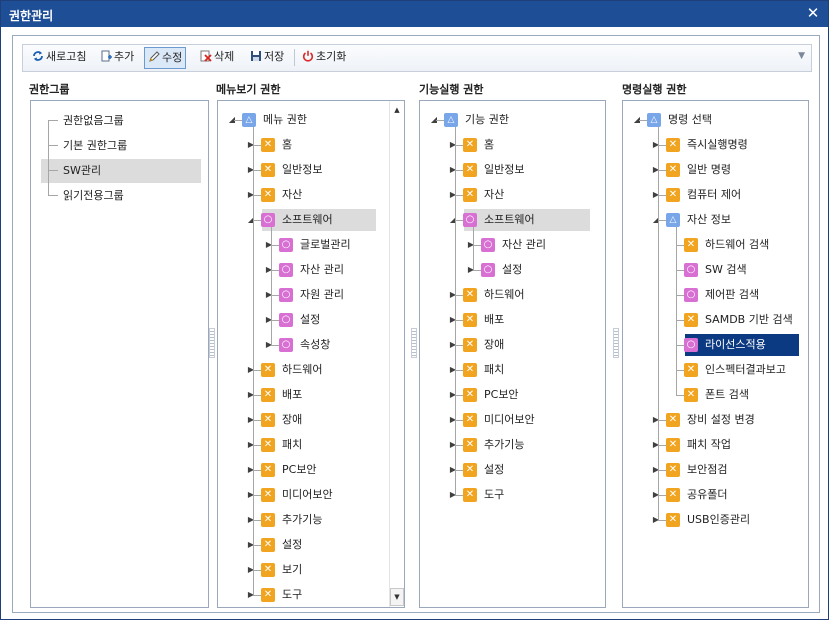  I want to click on tree-node: ▶ ○ 자원 관리, so click(311, 295).